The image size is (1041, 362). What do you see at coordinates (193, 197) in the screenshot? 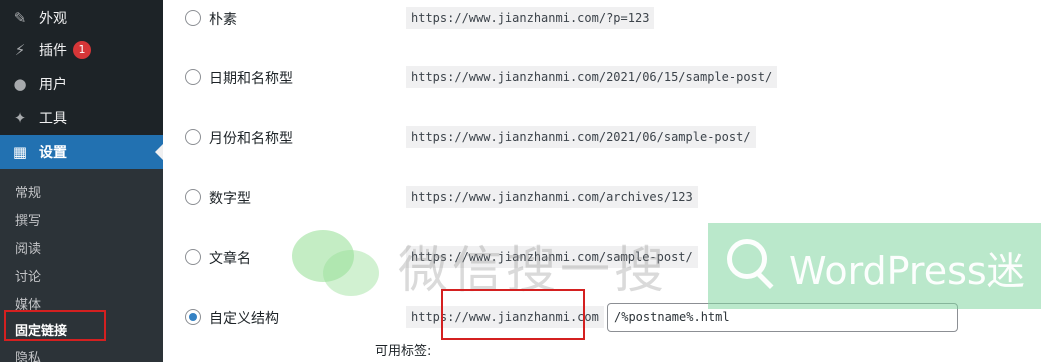
I see `radio-numeric` at bounding box center [193, 197].